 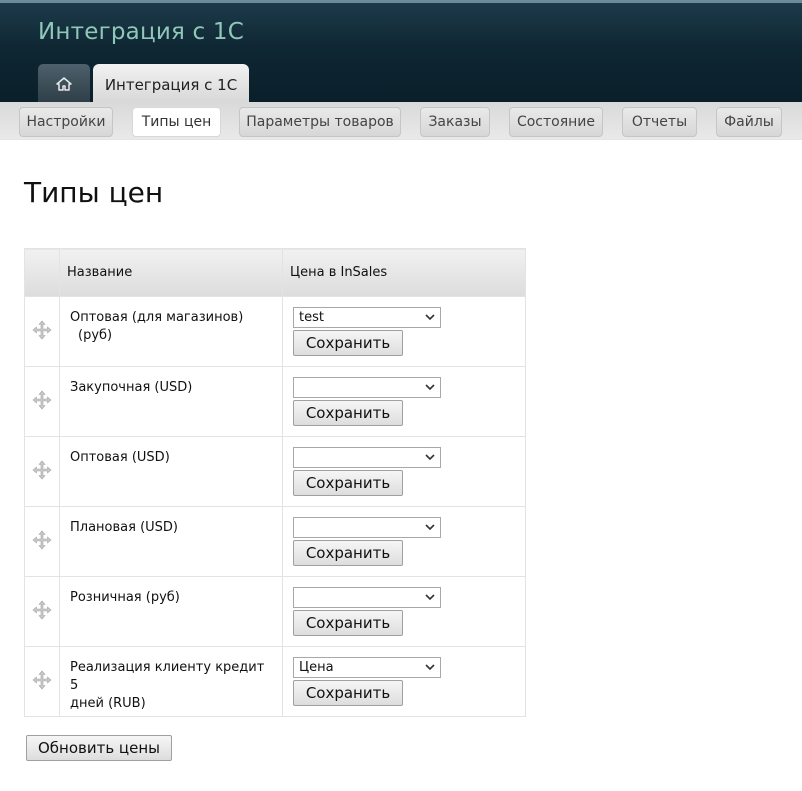 What do you see at coordinates (320, 122) in the screenshot?
I see `subtab-product-params: Параметры товаров` at bounding box center [320, 122].